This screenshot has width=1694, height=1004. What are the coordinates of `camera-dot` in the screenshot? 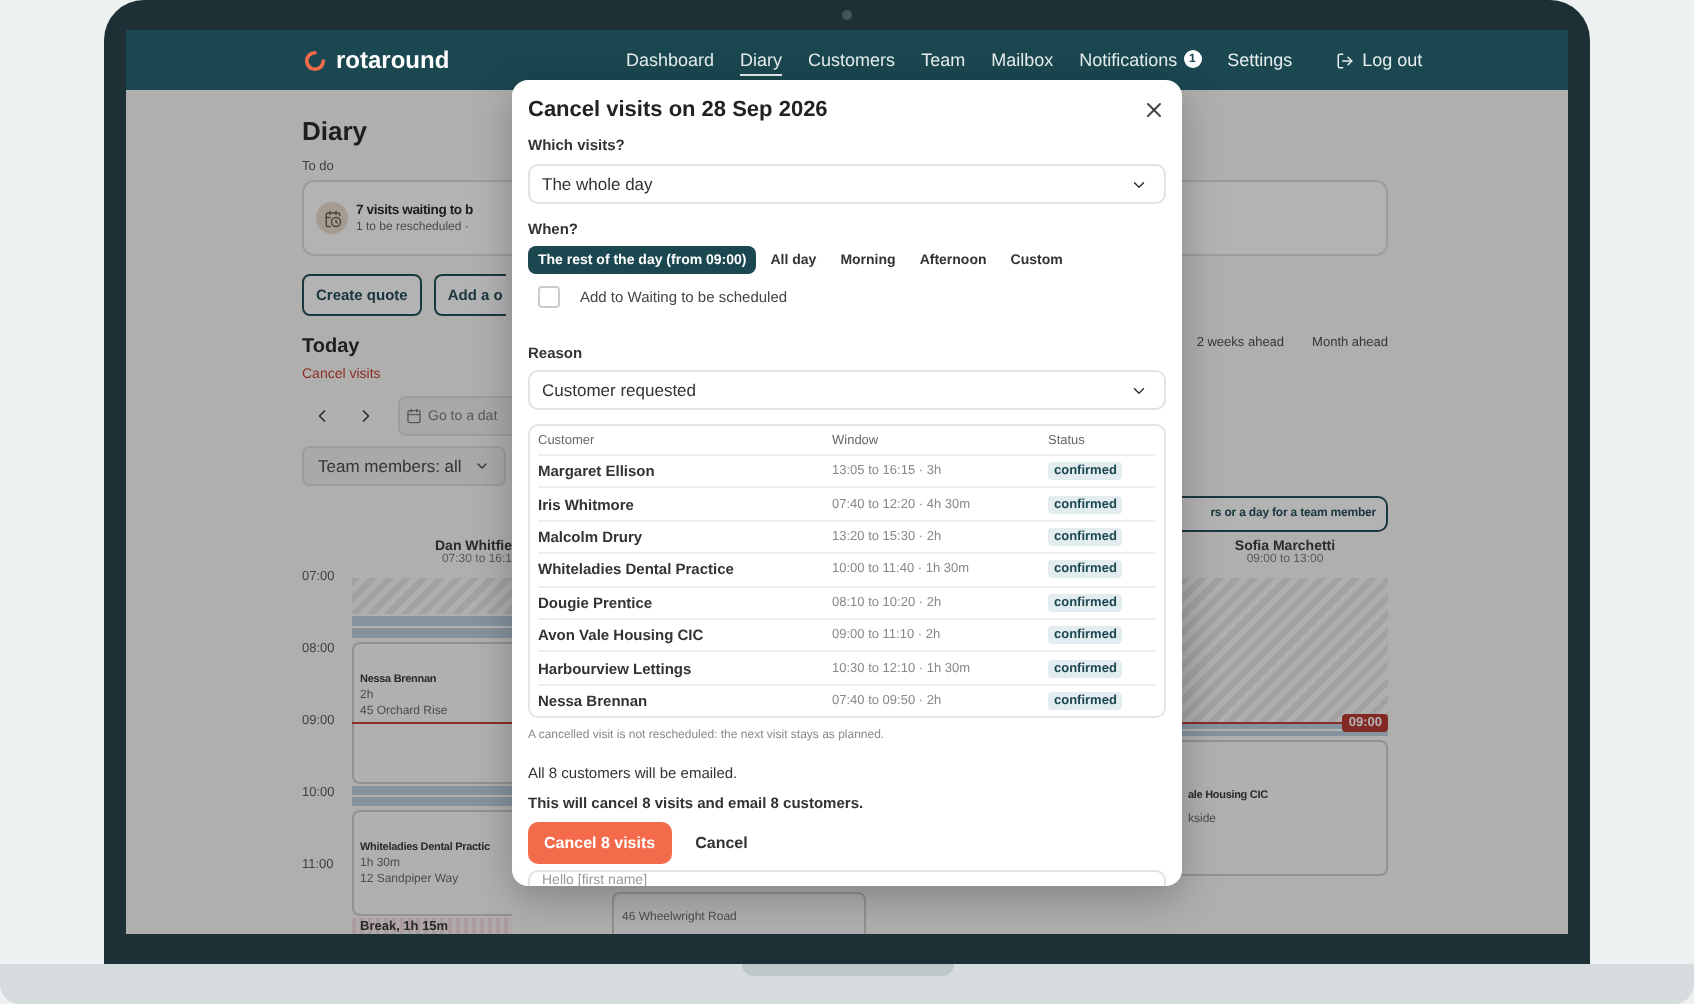 It's located at (847, 15).